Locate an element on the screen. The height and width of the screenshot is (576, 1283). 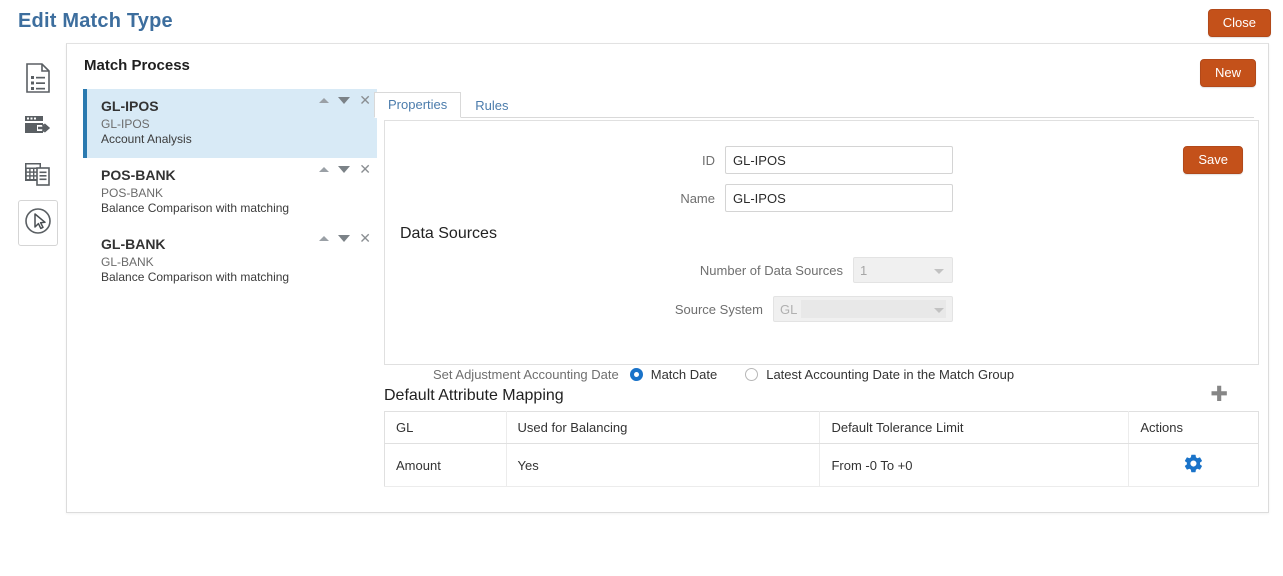
rail-item-report-grid is located at coordinates (38, 176).